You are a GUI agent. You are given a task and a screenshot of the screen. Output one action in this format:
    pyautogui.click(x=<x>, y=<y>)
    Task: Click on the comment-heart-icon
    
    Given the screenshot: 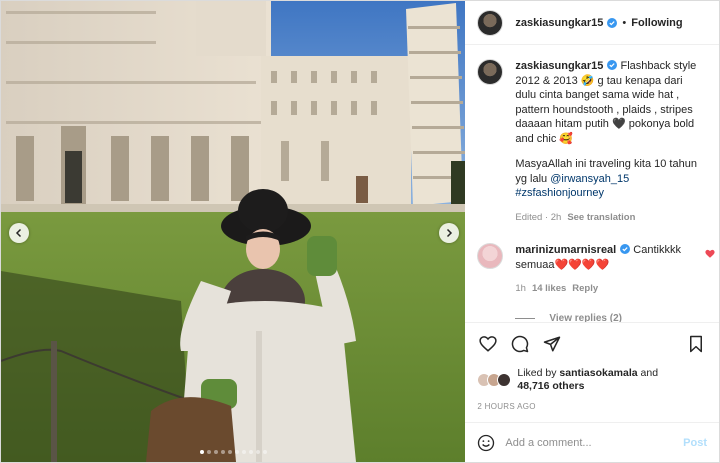 What is the action you would take?
    pyautogui.click(x=710, y=254)
    